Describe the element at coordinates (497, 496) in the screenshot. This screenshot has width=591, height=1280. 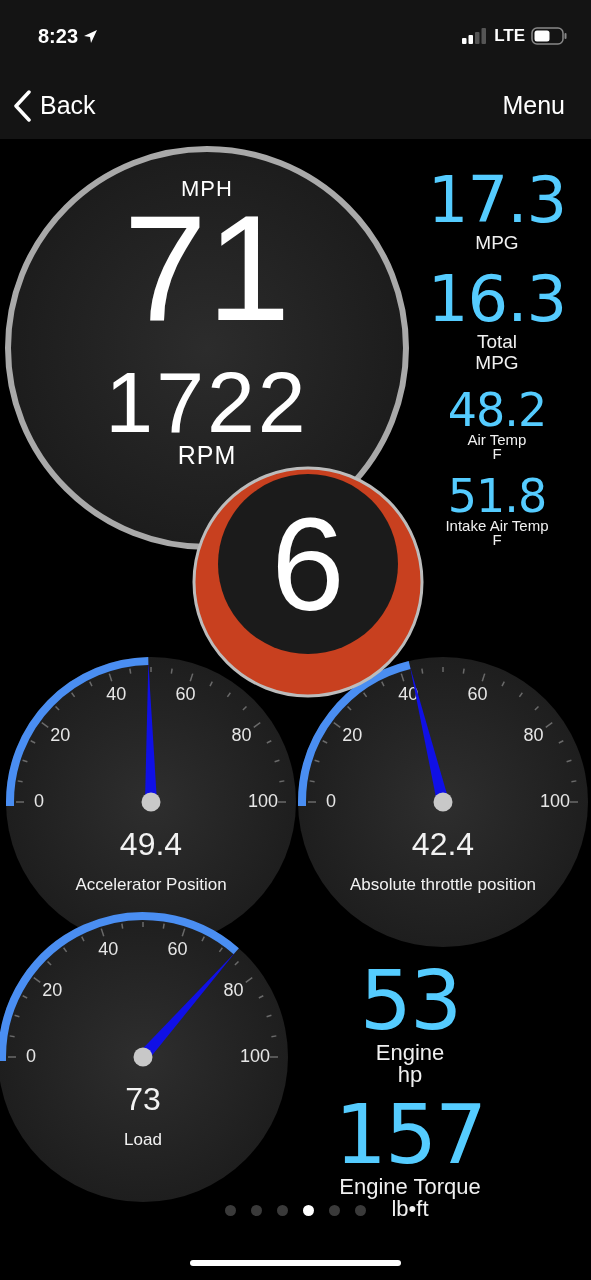
I see `digital-readout: 51.8` at that location.